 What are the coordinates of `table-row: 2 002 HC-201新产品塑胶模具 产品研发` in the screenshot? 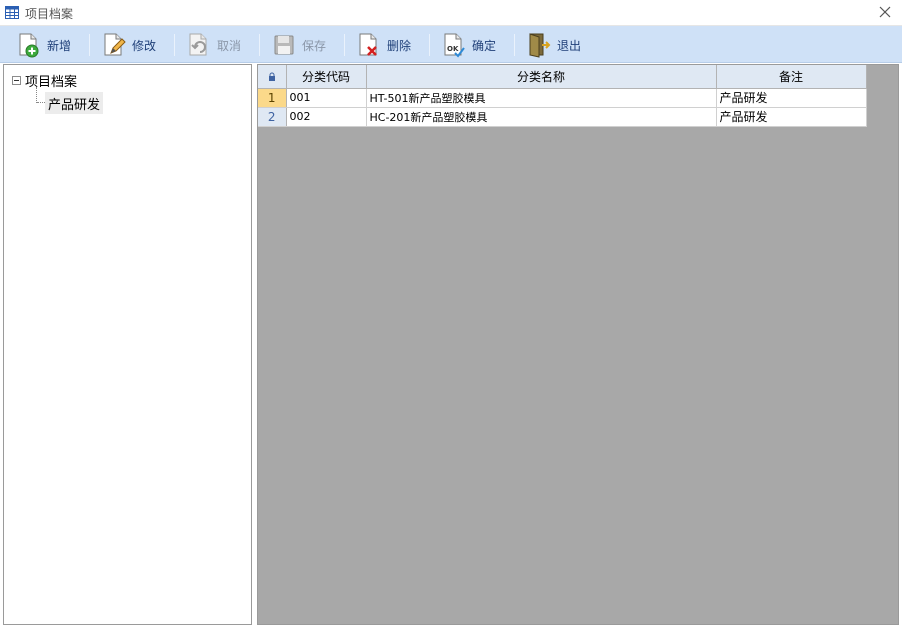 It's located at (562, 117).